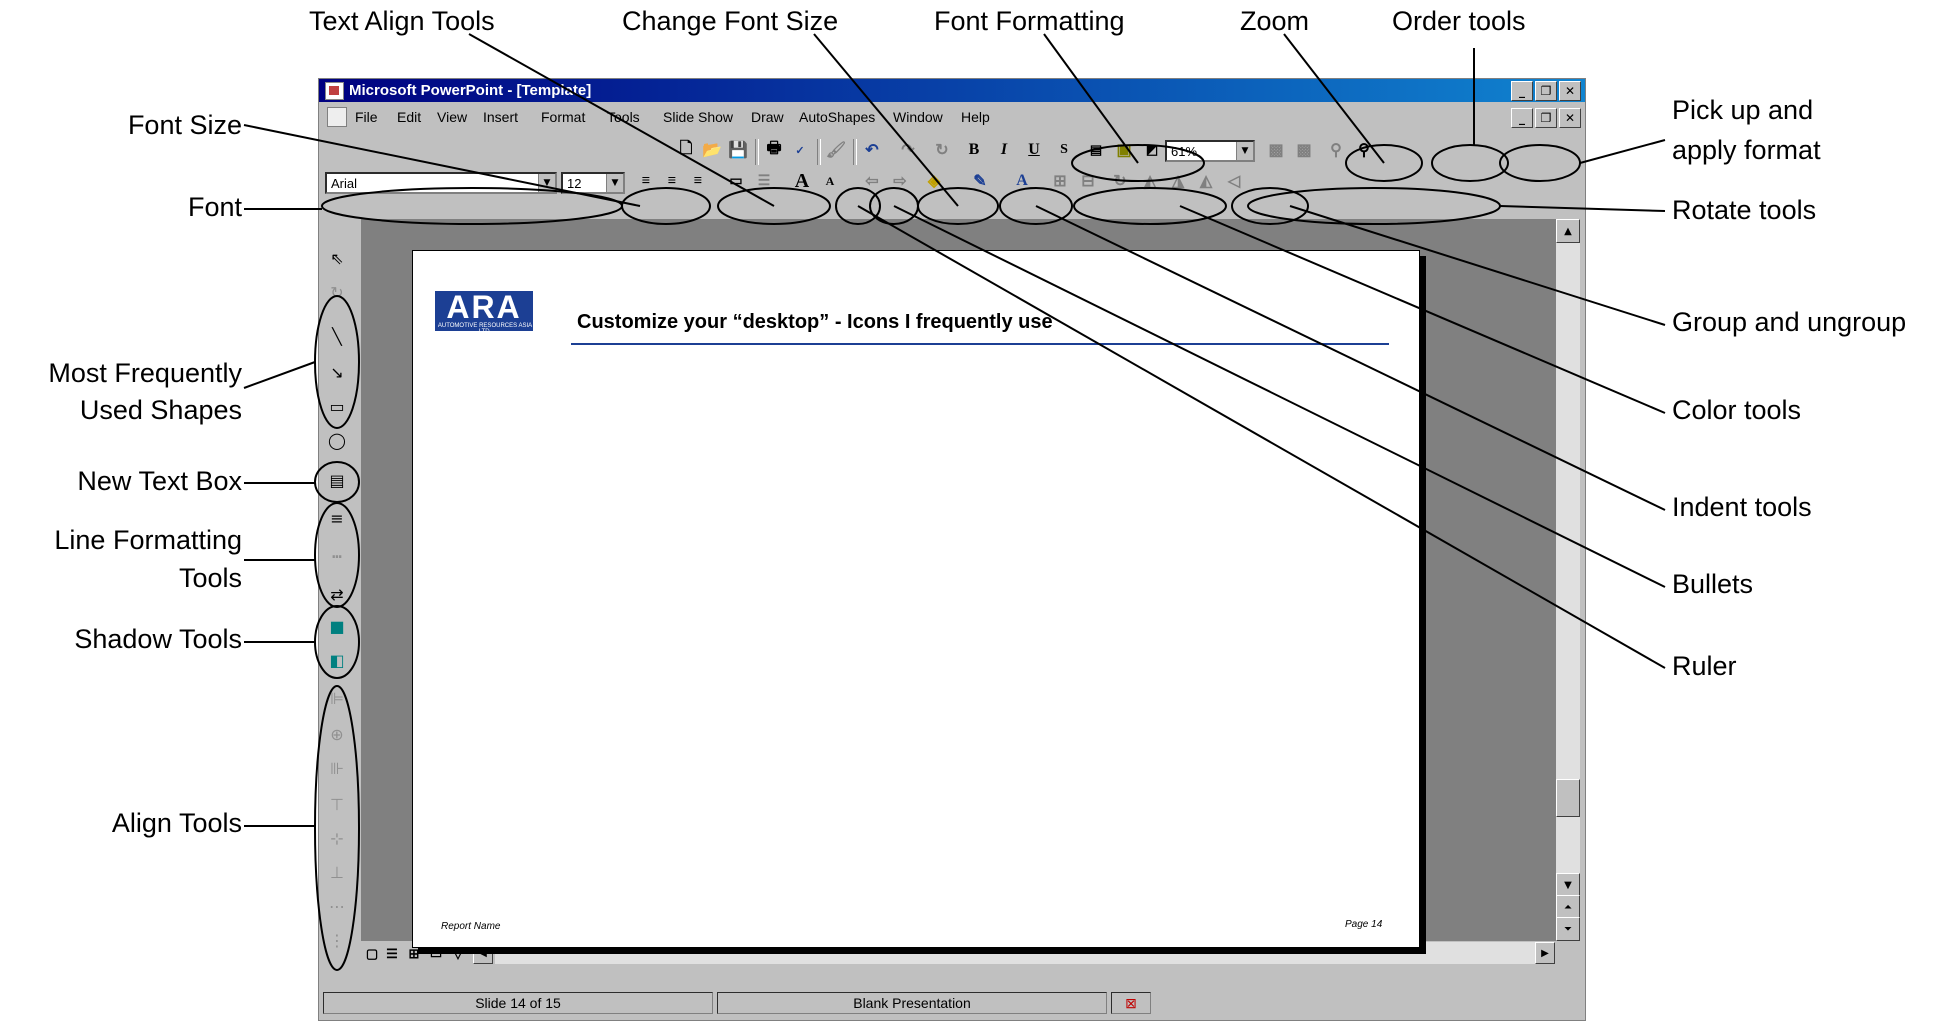 The height and width of the screenshot is (1021, 1959). What do you see at coordinates (1270, 206) in the screenshot?
I see `group-ellipse` at bounding box center [1270, 206].